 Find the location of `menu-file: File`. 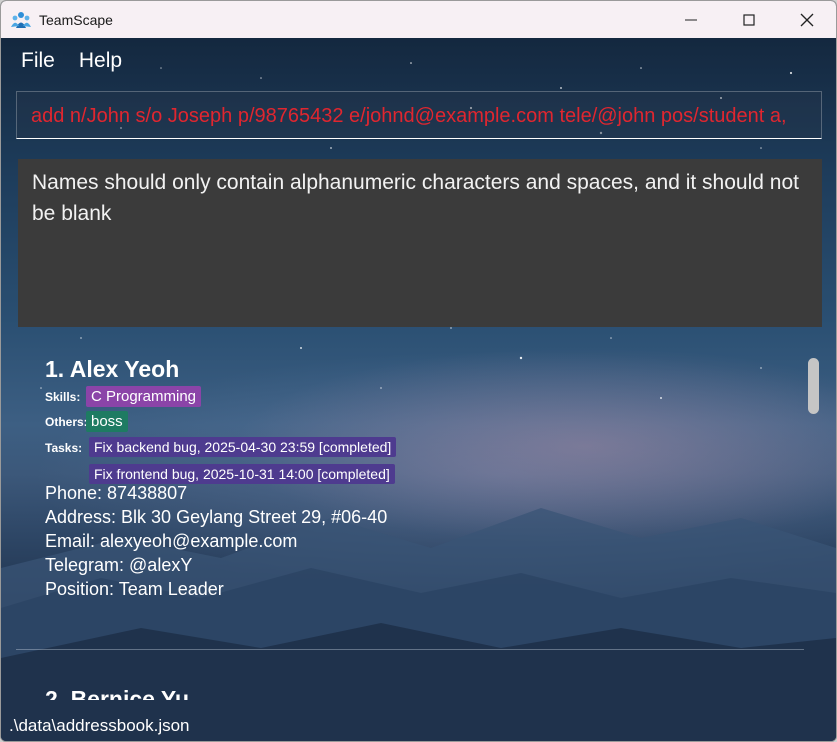

menu-file: File is located at coordinates (28, 61).